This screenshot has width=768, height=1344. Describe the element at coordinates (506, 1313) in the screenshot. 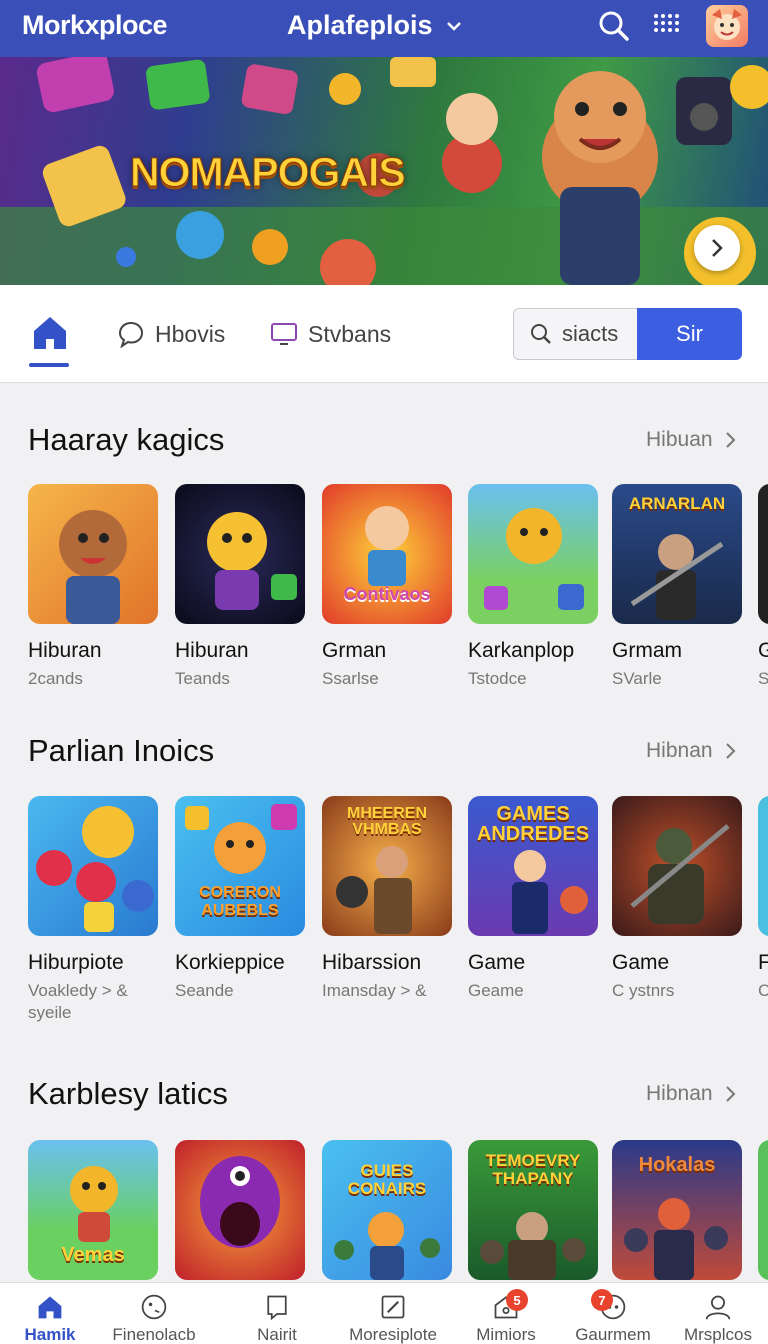

I see `nav-item-shop: 5 Mimiors` at that location.